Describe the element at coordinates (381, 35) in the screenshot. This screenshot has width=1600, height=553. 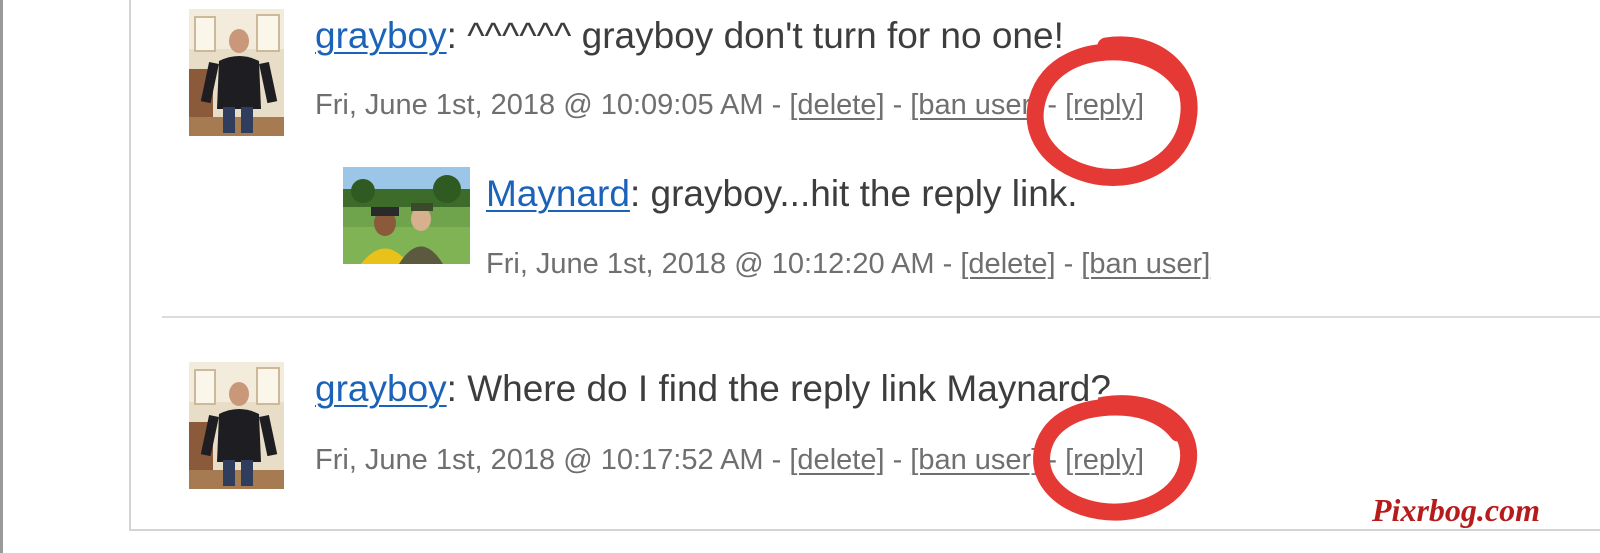
I see `comment-1-author-link: grayboy` at that location.